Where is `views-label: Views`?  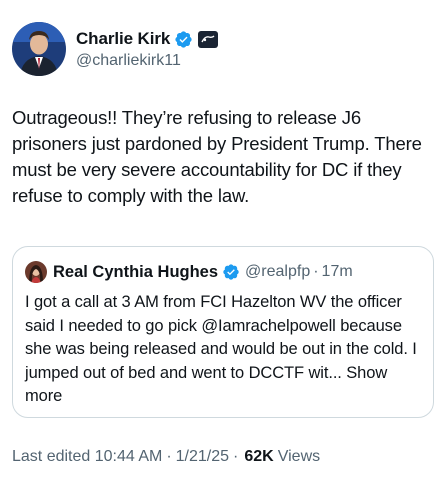
views-label: Views is located at coordinates (299, 456).